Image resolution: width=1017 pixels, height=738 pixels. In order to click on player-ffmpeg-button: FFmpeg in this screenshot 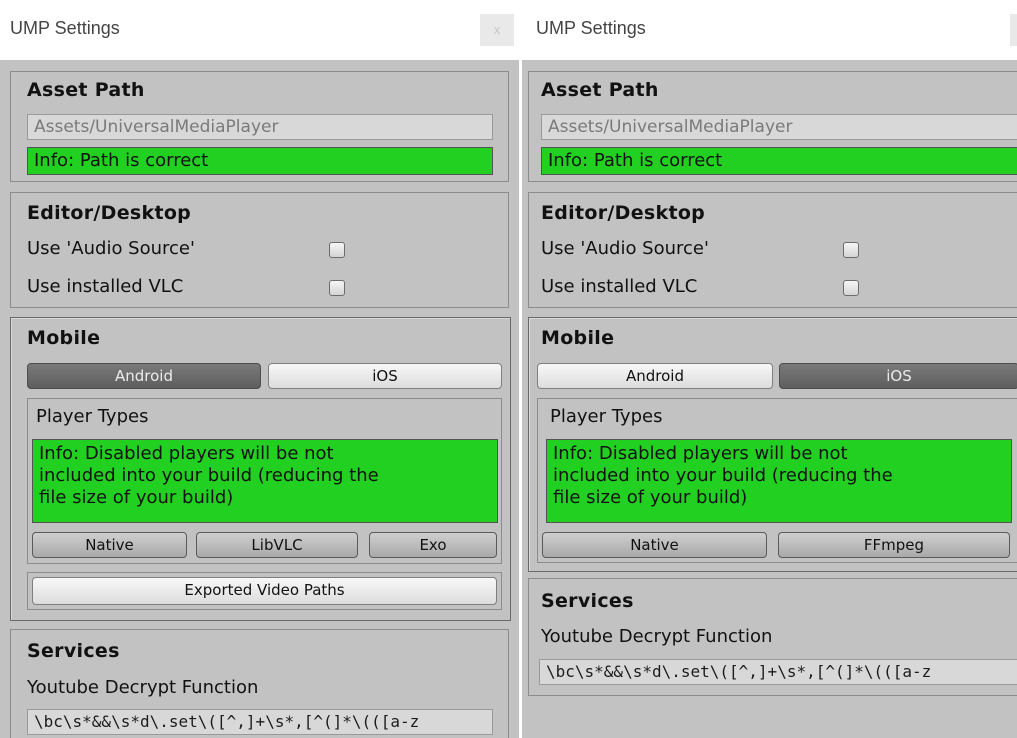, I will do `click(894, 545)`.